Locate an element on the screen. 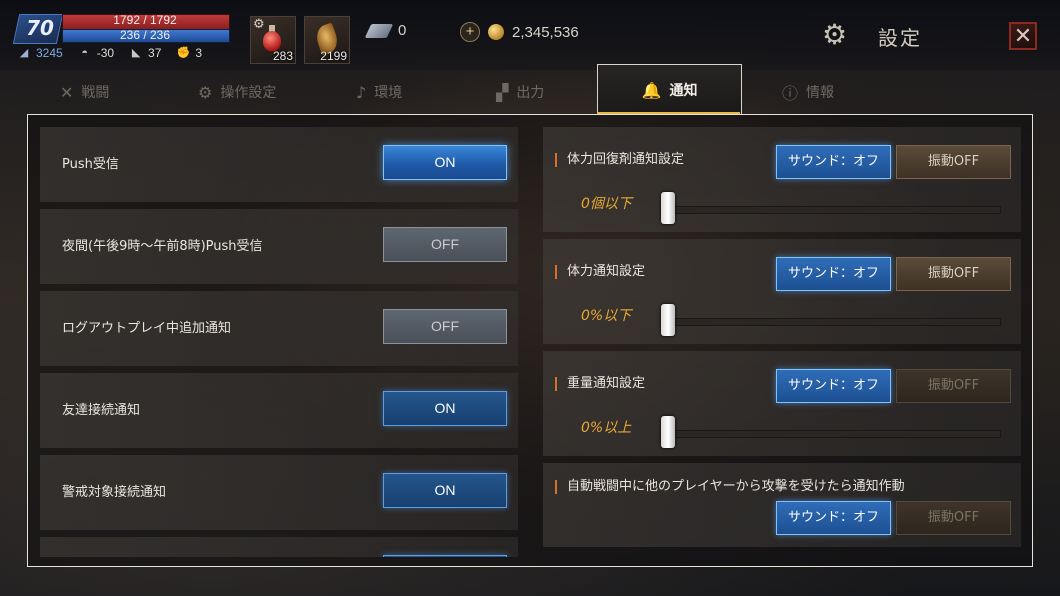 Image resolution: width=1060 pixels, height=596 pixels. quick-slot-potion: ⚙ 283 is located at coordinates (273, 40).